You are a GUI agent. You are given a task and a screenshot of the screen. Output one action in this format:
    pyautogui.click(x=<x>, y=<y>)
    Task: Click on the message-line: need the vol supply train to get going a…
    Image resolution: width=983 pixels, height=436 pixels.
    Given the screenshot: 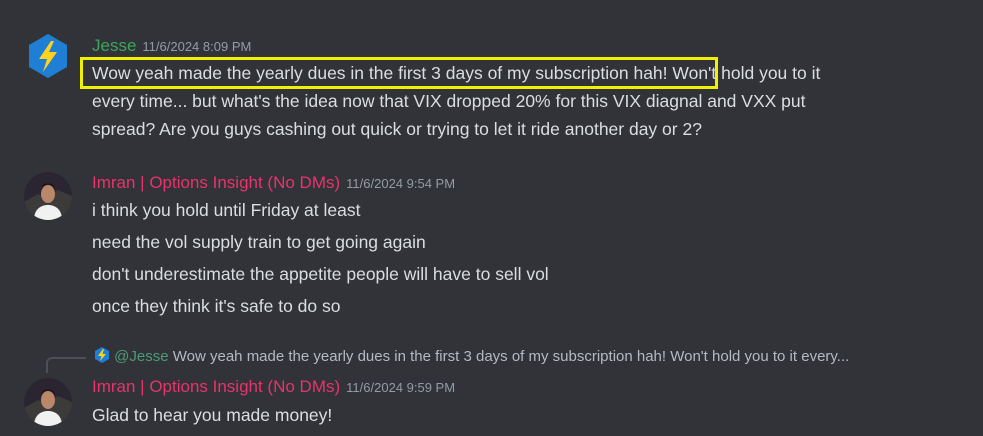 What is the action you would take?
    pyautogui.click(x=259, y=242)
    